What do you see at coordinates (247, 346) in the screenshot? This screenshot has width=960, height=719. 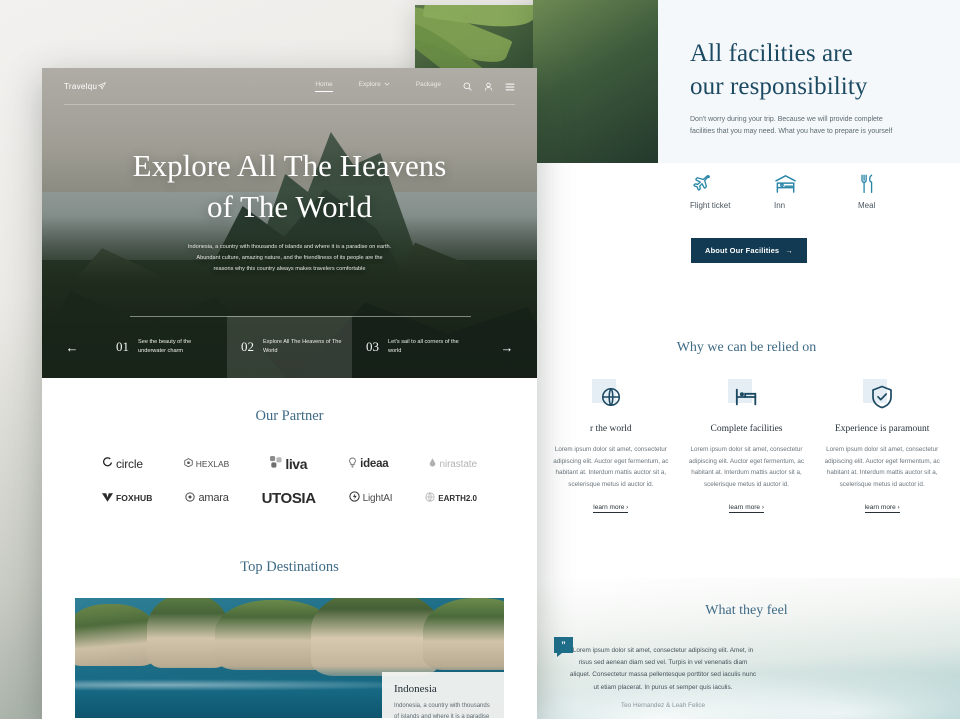 I see `slide-number: 02` at bounding box center [247, 346].